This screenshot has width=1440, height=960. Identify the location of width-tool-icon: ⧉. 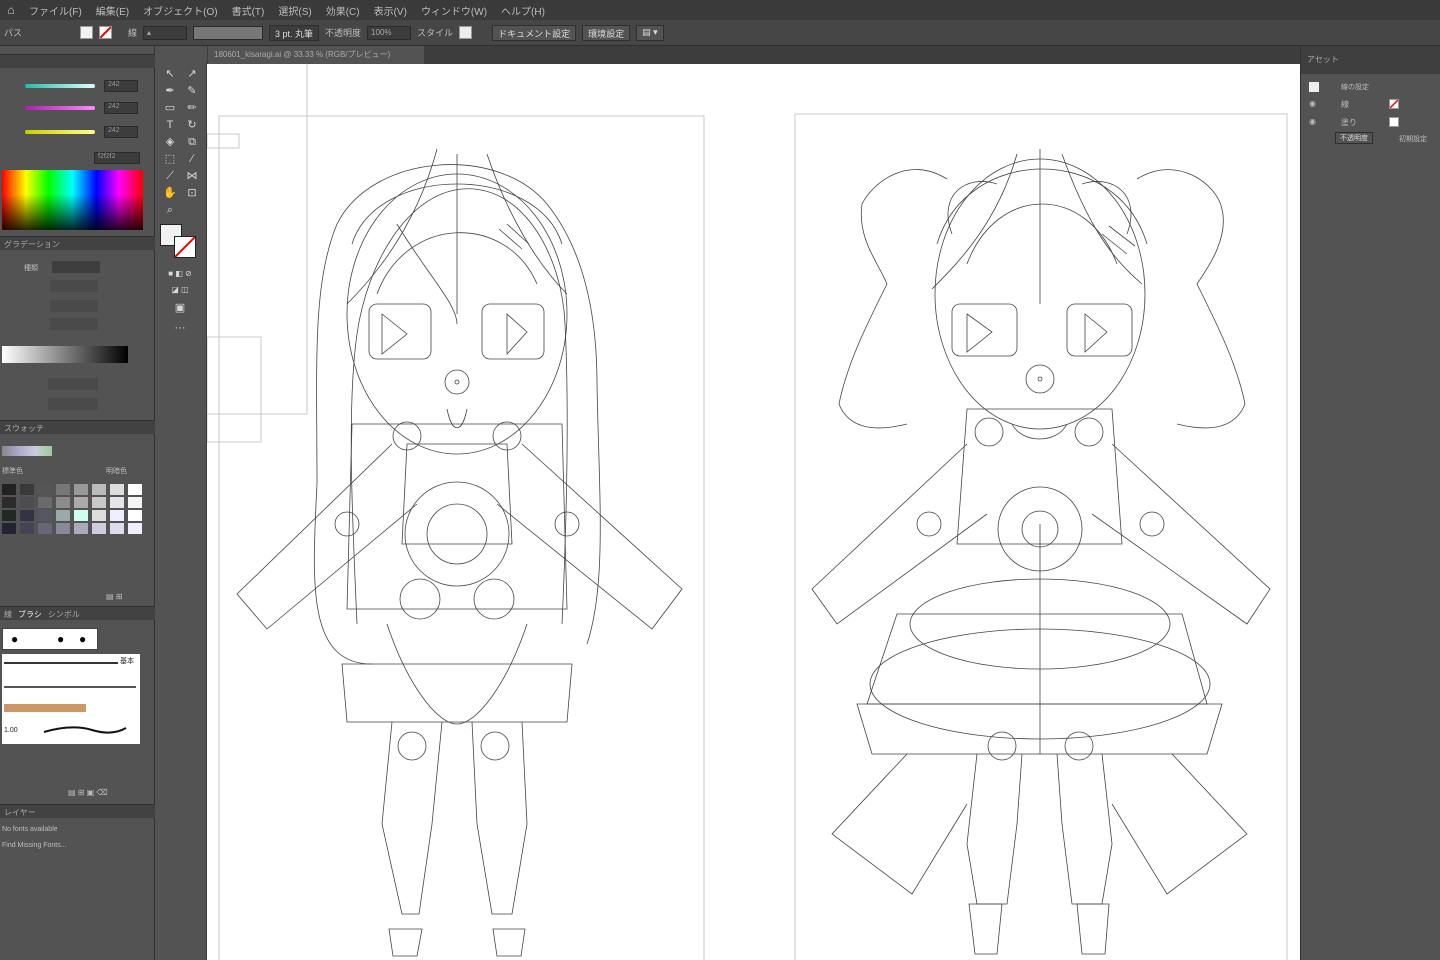
(192, 142).